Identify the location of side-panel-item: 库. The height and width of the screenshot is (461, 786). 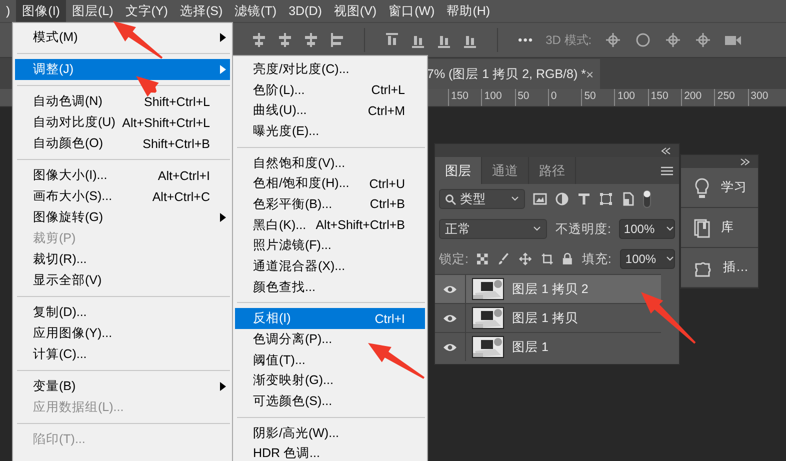
(719, 228).